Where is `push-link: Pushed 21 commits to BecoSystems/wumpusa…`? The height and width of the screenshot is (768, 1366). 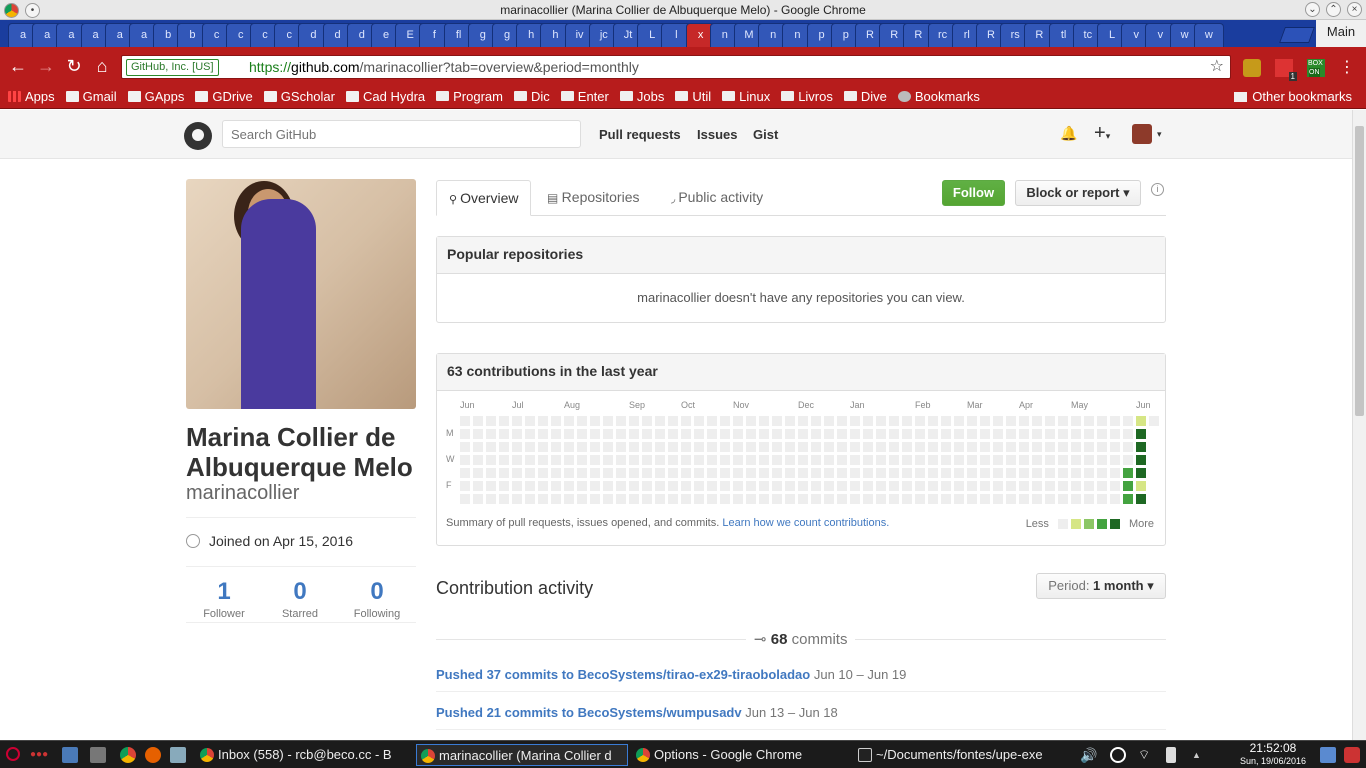 push-link: Pushed 21 commits to BecoSystems/wumpusa… is located at coordinates (589, 712).